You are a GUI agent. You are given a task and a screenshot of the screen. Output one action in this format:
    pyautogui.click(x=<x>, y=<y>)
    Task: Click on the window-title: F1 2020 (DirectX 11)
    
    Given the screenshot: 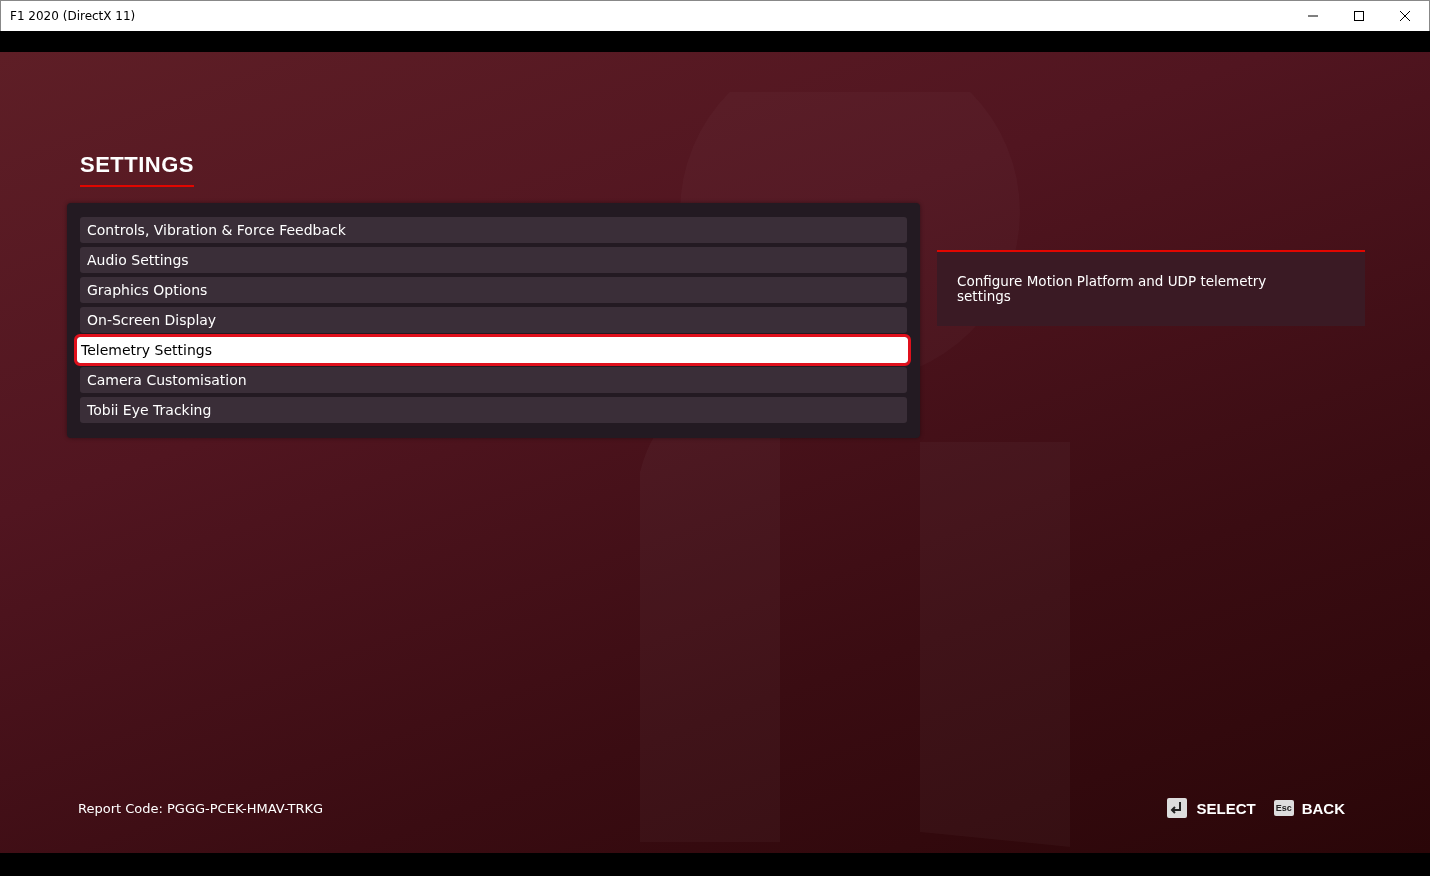 What is the action you would take?
    pyautogui.click(x=73, y=16)
    